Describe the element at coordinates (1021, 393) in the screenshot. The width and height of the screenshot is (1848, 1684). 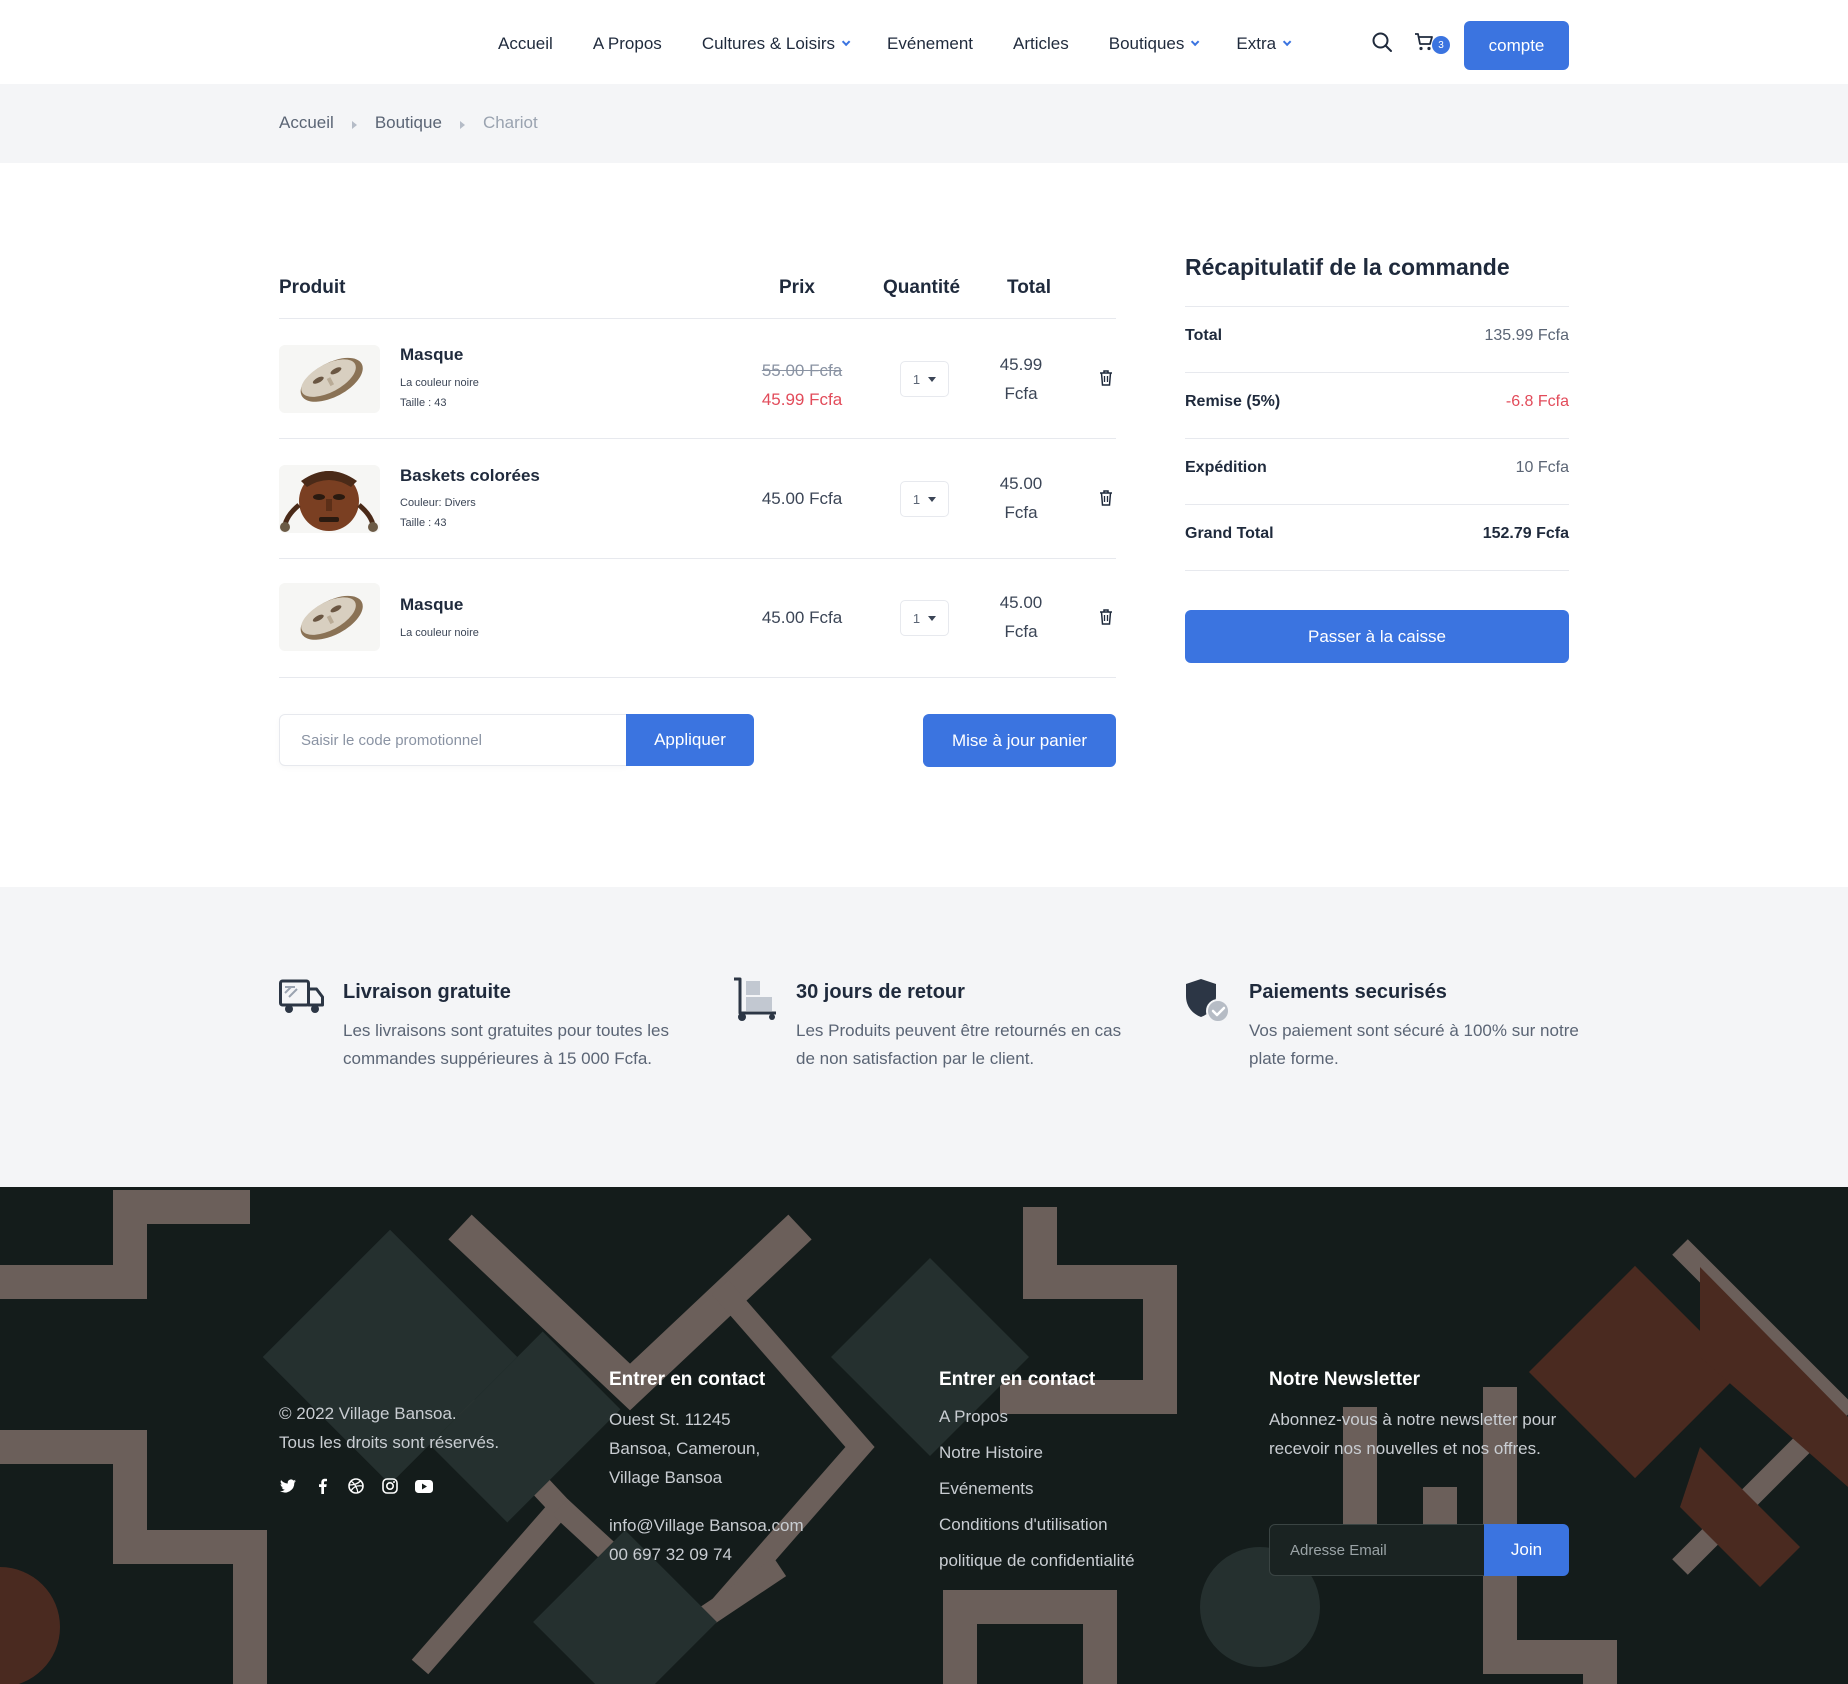
I see `line-total-currency: Fcfa` at that location.